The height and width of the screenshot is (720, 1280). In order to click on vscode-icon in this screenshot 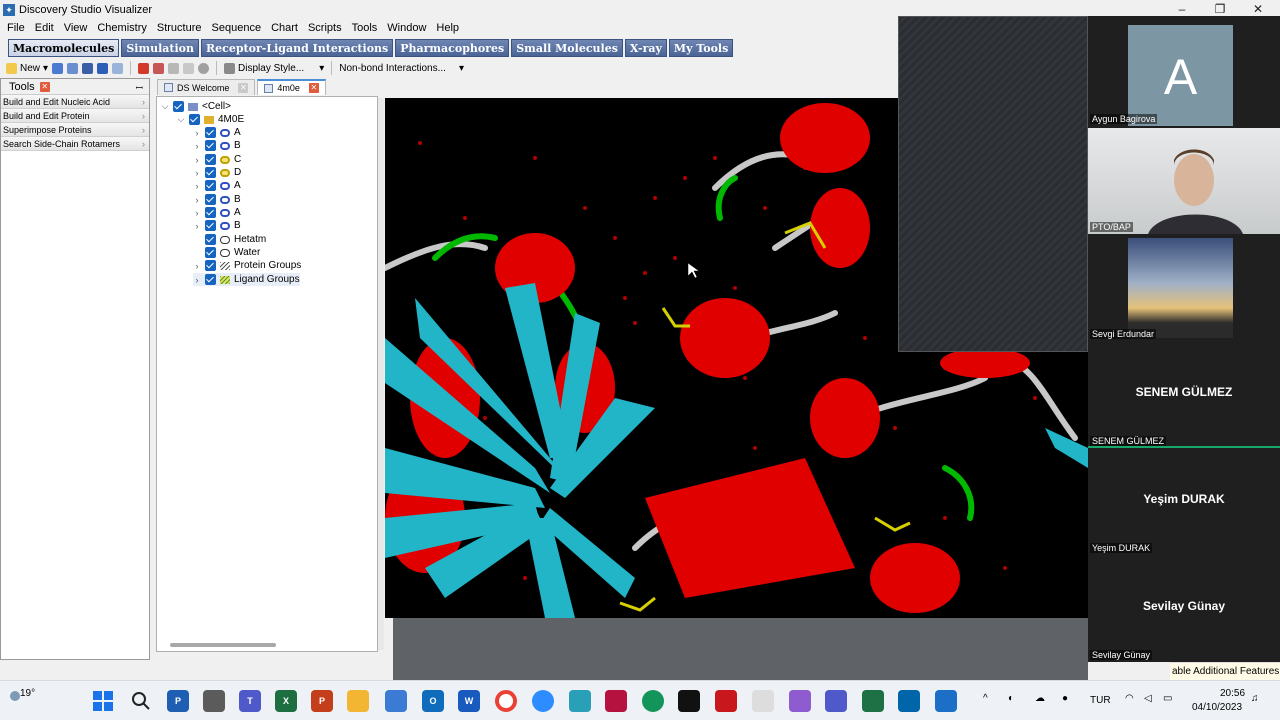, I will do `click(909, 701)`.